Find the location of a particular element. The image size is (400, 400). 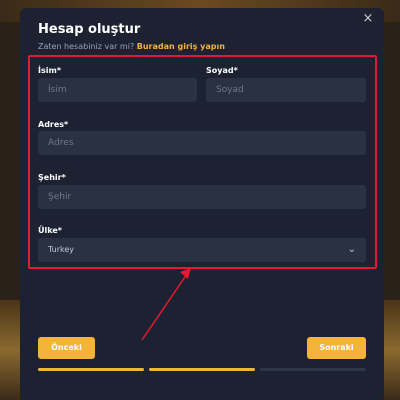

annotation-arrow is located at coordinates (166, 304).